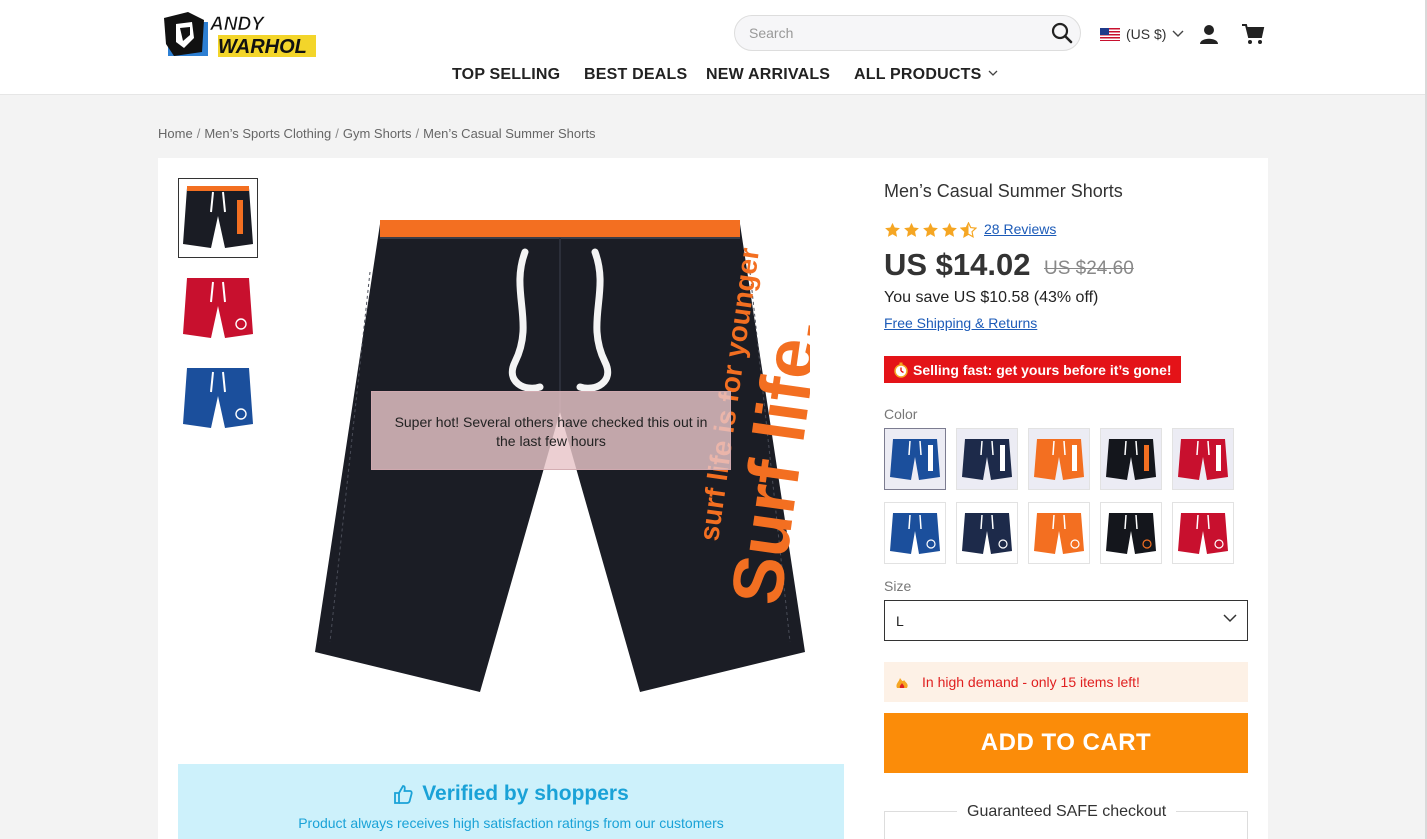 The image size is (1427, 839). Describe the element at coordinates (957, 264) in the screenshot. I see `current-price: US $14.02` at that location.